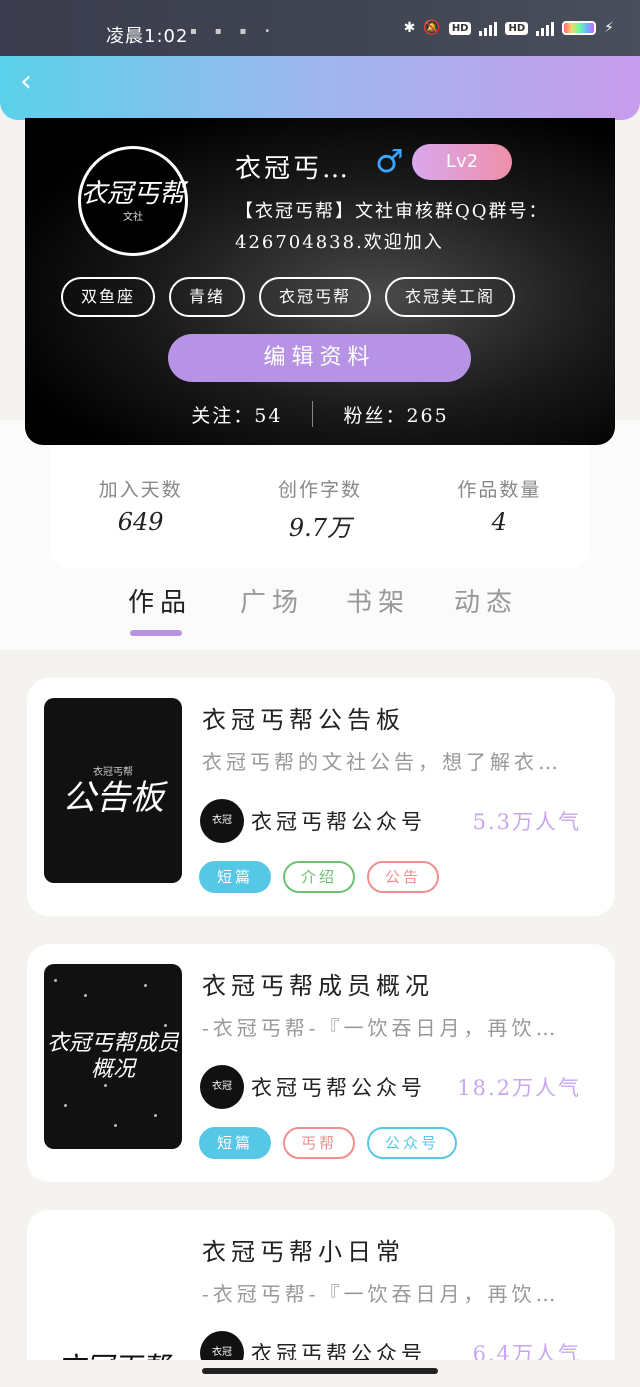  I want to click on male-icon: ♂, so click(389, 161).